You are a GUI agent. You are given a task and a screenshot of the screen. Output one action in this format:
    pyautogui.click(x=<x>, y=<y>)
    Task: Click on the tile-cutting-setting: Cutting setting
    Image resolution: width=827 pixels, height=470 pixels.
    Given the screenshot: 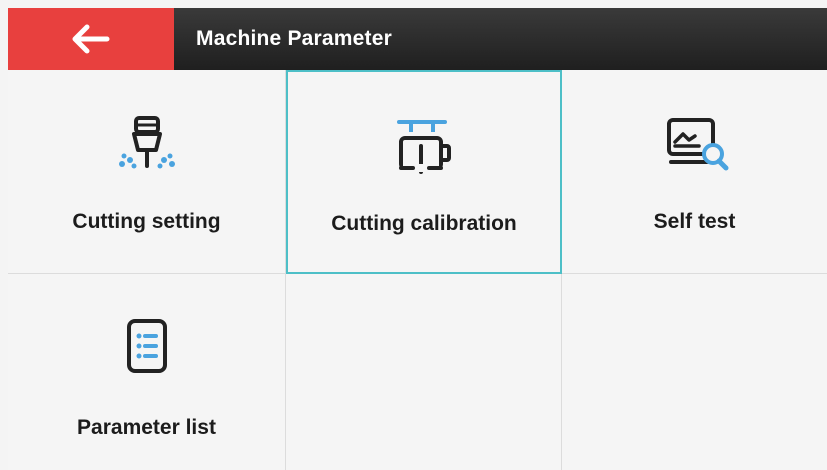 What is the action you would take?
    pyautogui.click(x=147, y=172)
    